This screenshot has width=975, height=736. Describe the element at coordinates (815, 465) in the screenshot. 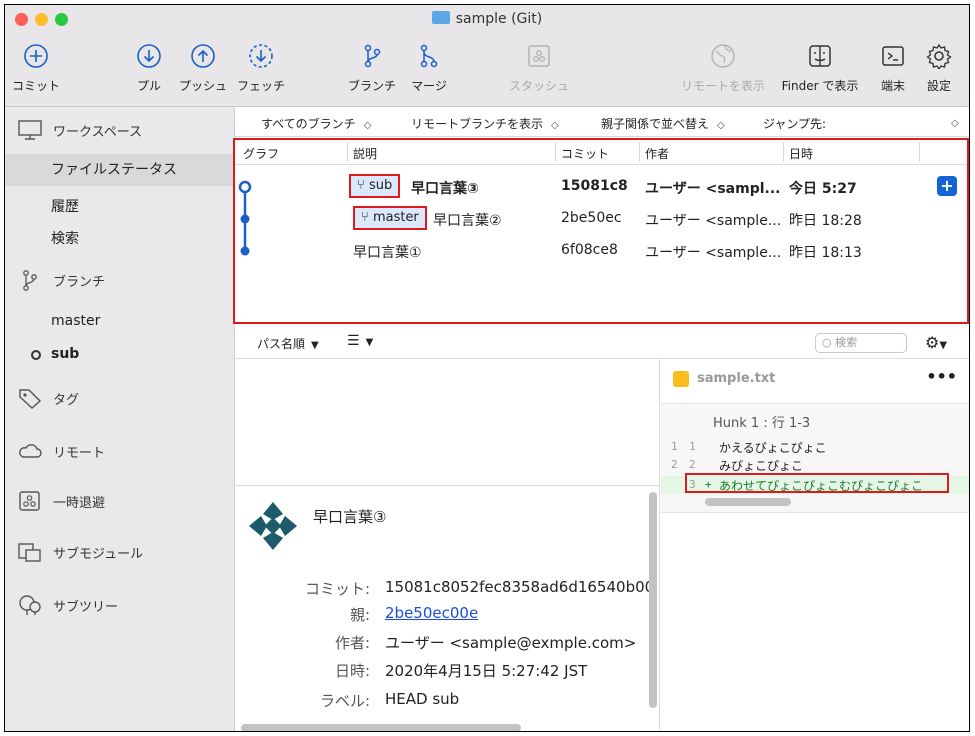

I see `diff-line: 2 2 みぴょこぴょこ` at that location.